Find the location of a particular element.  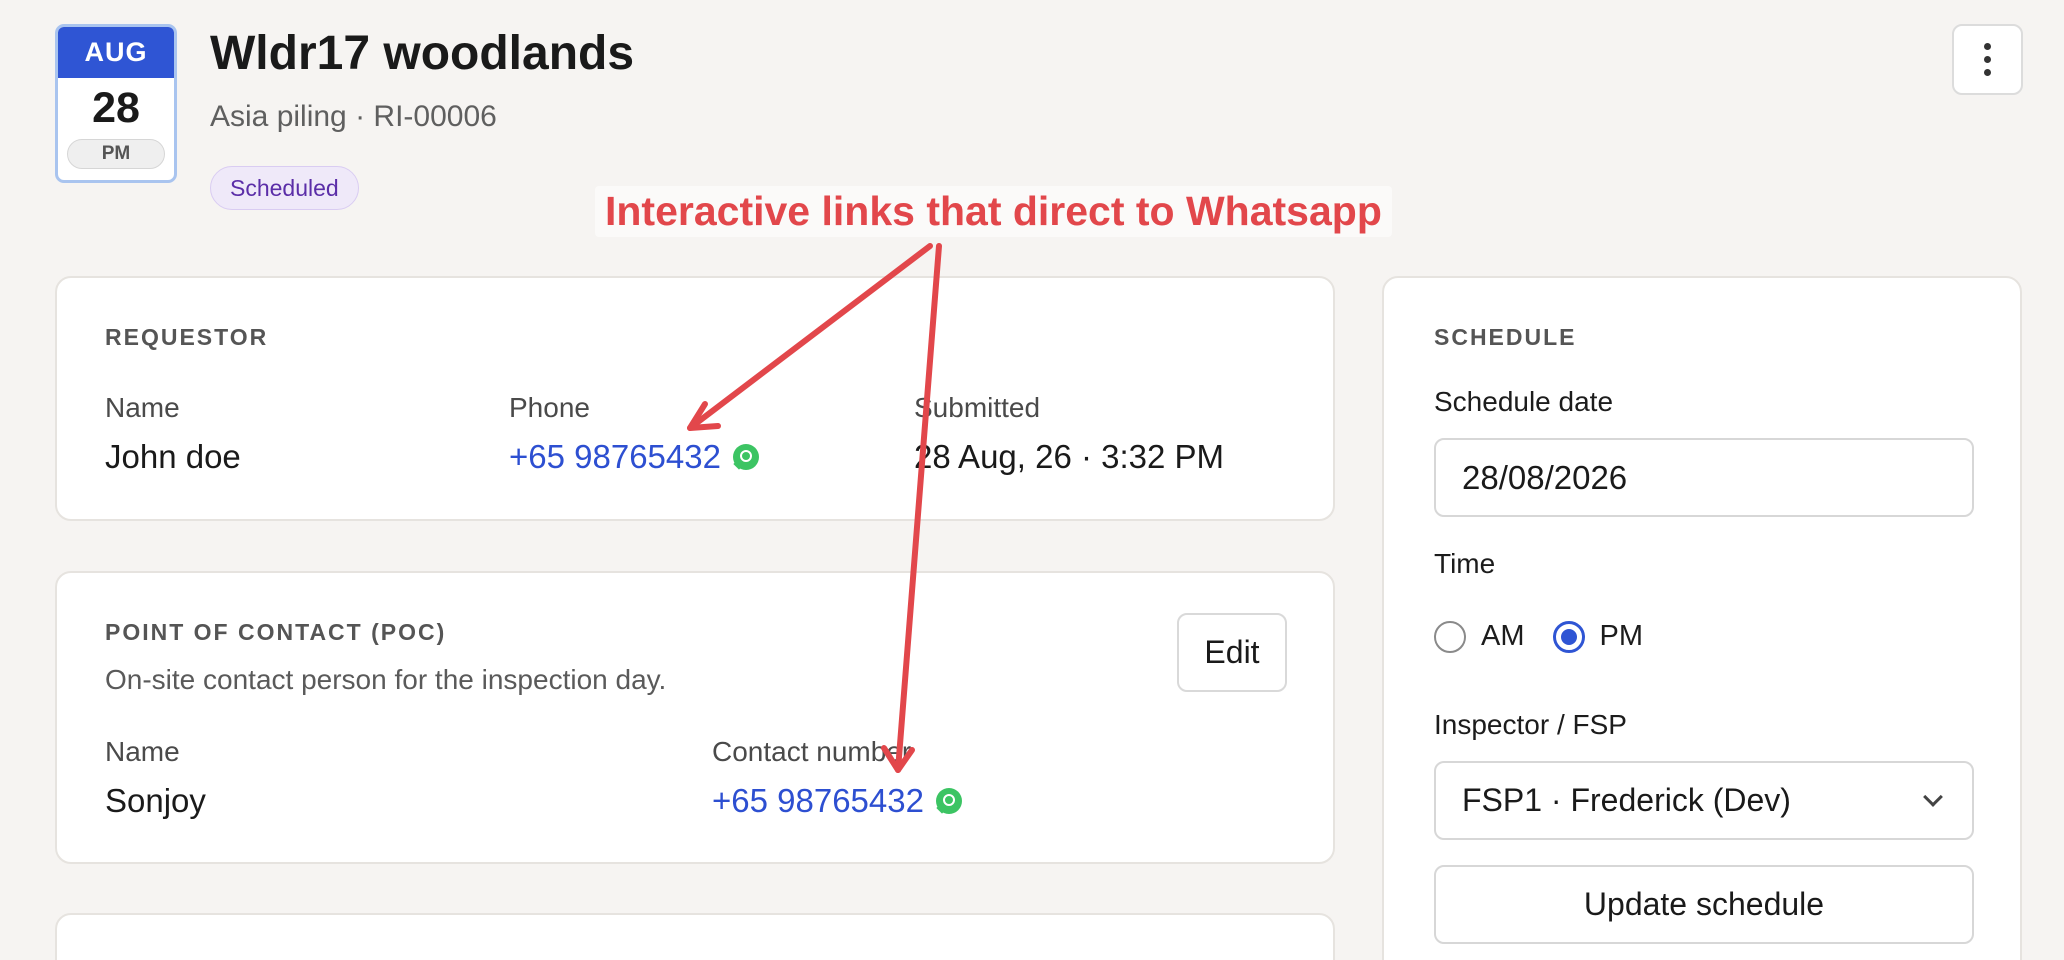

time-option-am-label: AM is located at coordinates (1503, 636).